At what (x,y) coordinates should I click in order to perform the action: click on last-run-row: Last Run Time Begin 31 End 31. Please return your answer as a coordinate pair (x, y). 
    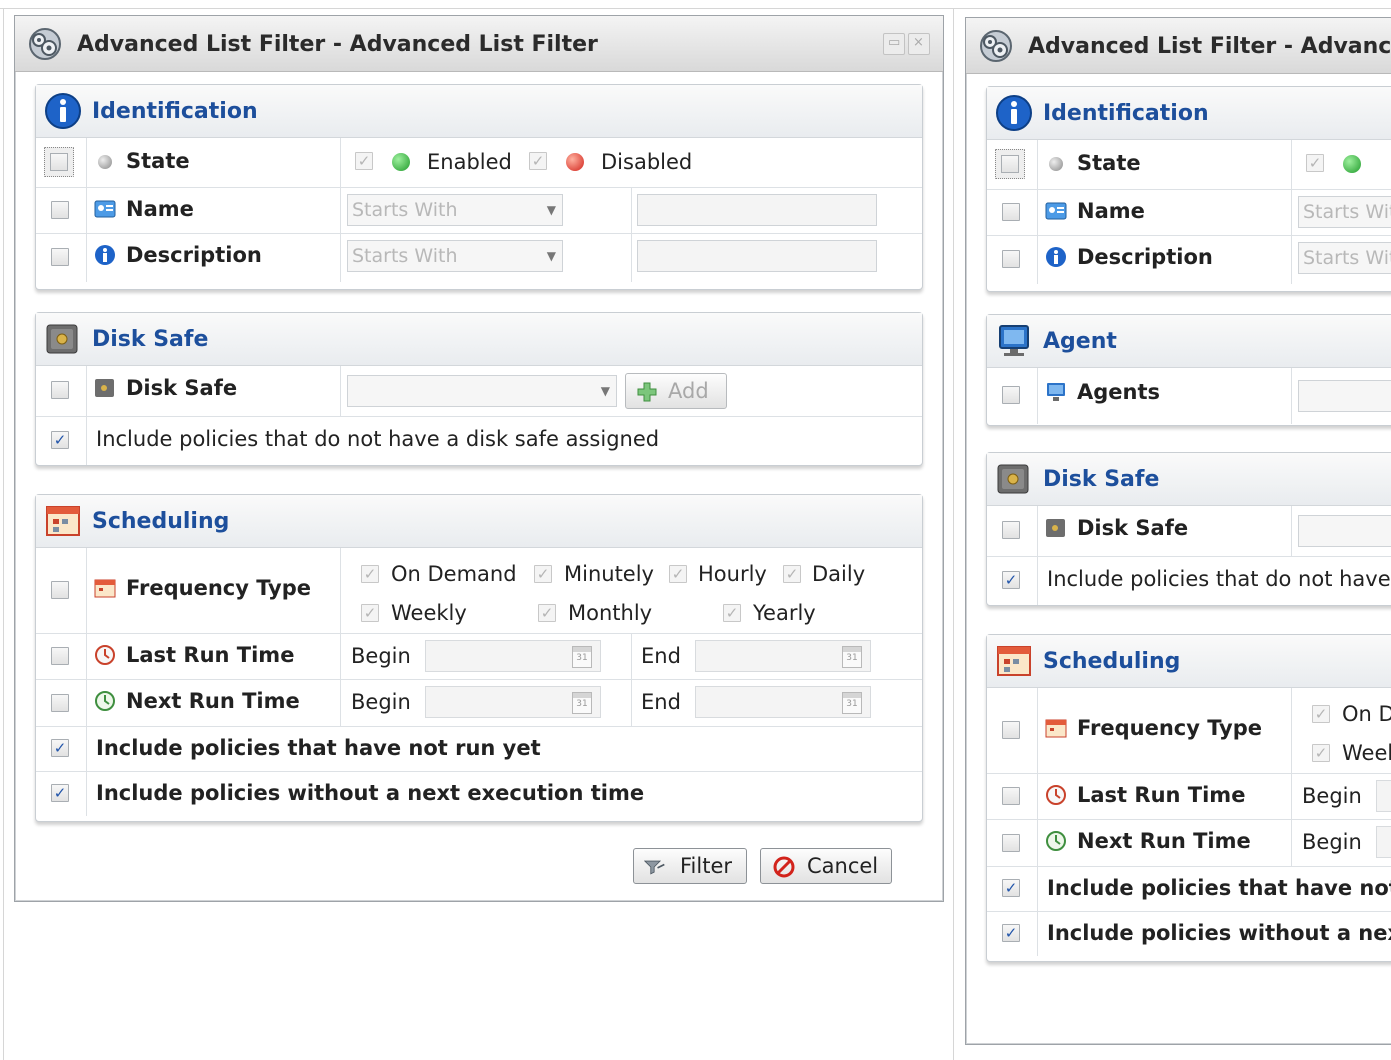
    Looking at the image, I should click on (479, 657).